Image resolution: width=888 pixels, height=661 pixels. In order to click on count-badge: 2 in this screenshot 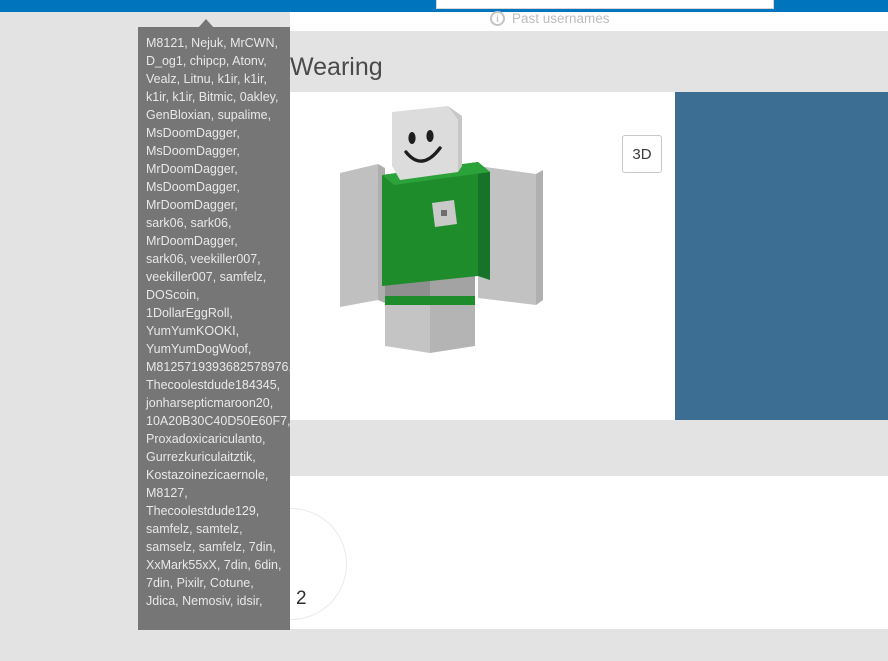, I will do `click(301, 598)`.